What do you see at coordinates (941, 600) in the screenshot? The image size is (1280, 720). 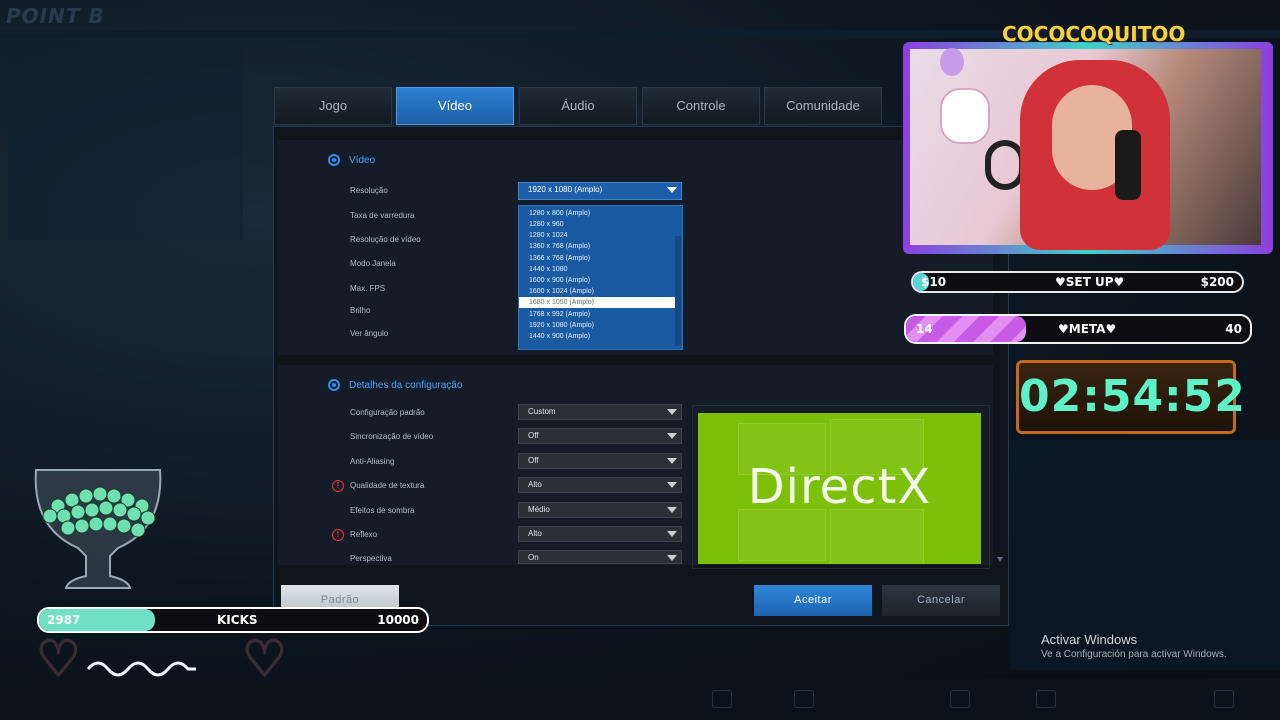 I see `cancel-button: Cancelar` at bounding box center [941, 600].